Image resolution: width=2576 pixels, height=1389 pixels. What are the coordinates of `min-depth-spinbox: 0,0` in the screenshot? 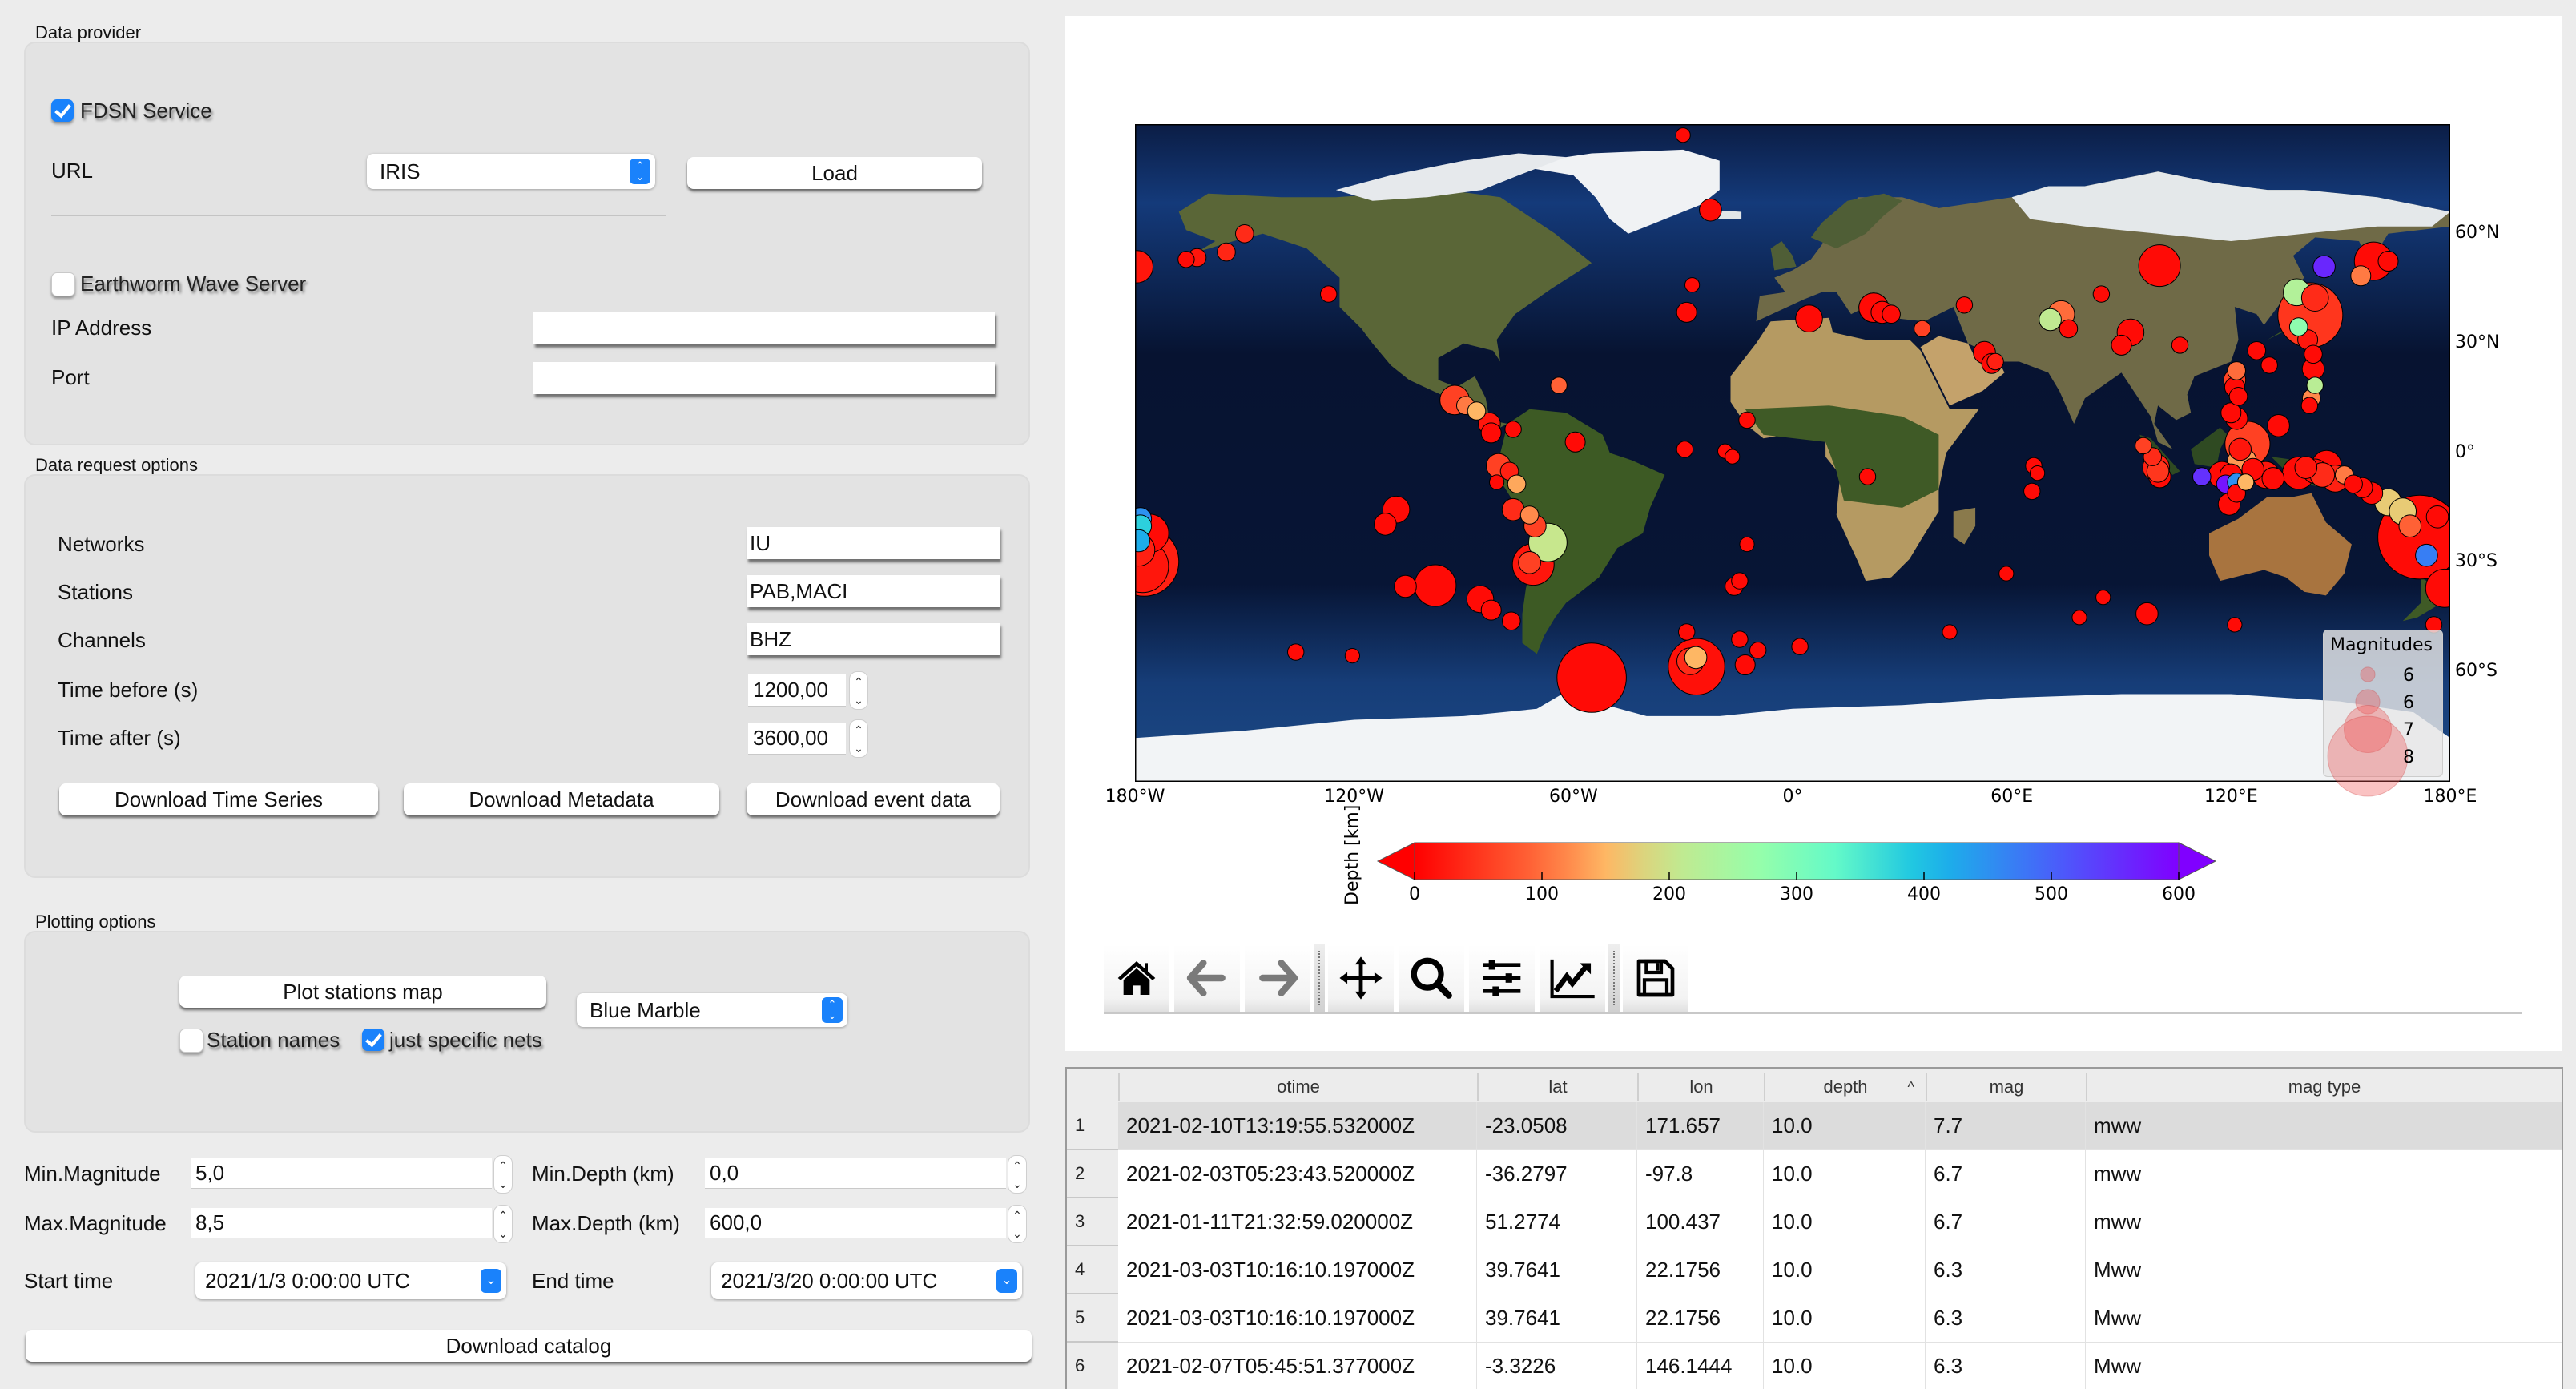 It's located at (855, 1173).